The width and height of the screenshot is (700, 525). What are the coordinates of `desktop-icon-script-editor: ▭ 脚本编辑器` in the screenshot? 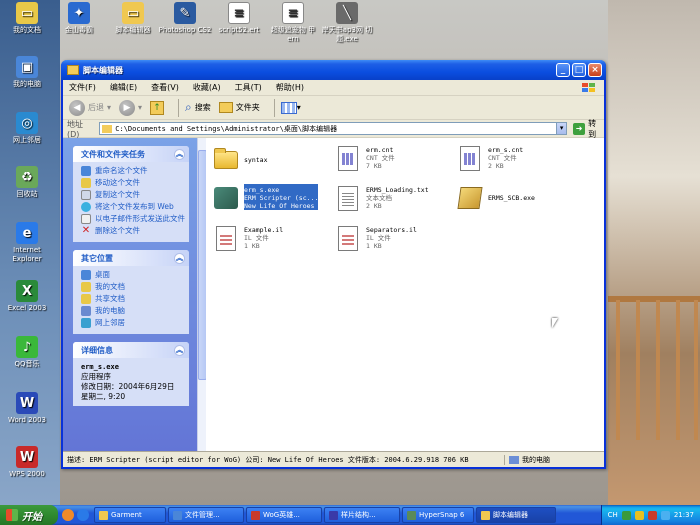 It's located at (133, 18).